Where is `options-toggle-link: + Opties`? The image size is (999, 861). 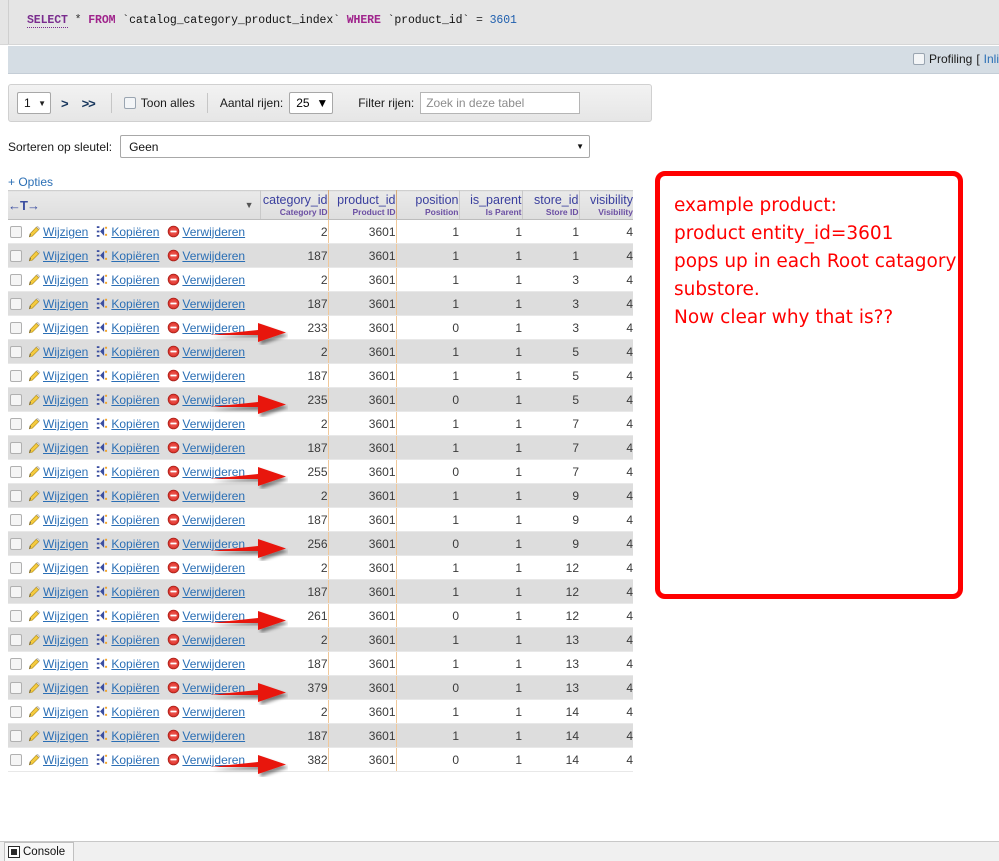
options-toggle-link: + Opties is located at coordinates (30, 182).